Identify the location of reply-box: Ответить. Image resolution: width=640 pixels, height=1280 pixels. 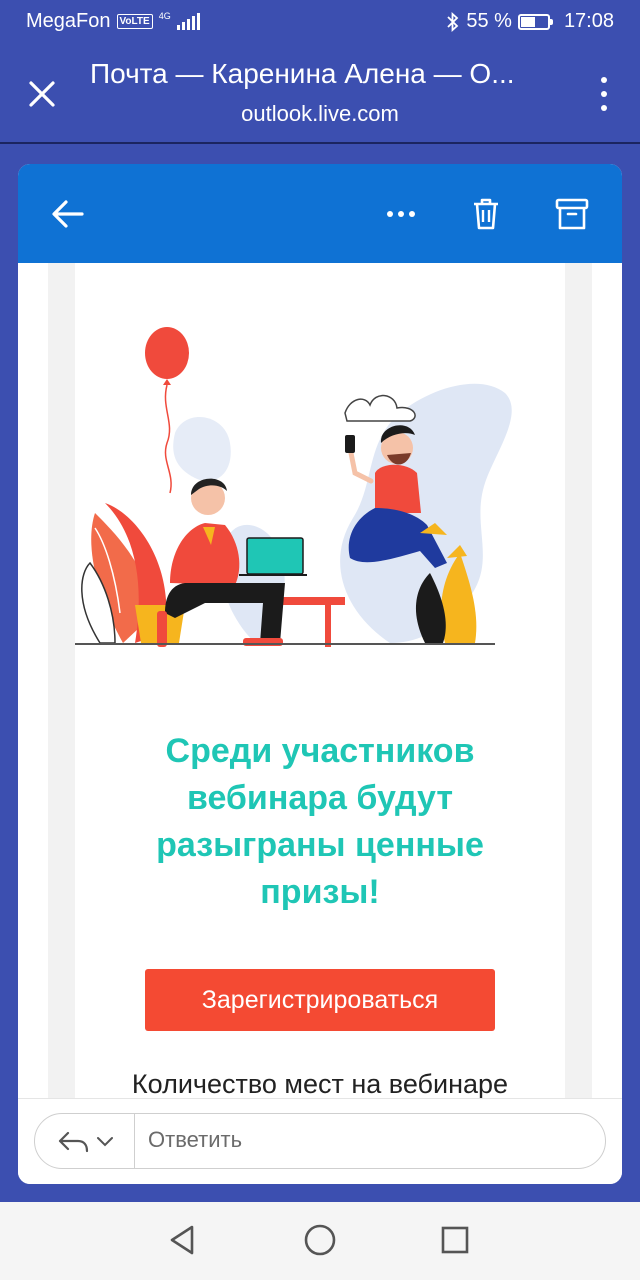
(320, 1141).